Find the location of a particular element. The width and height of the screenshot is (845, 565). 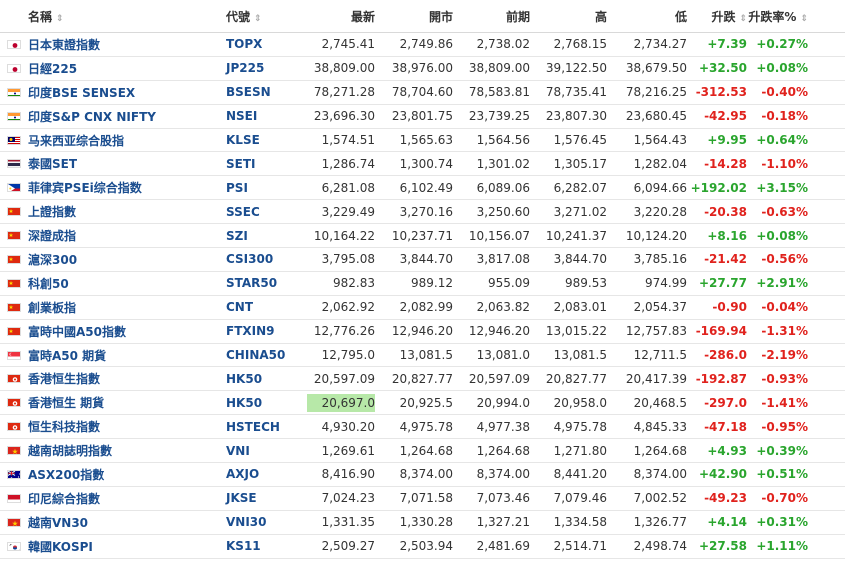

open-value: 20,827.77 is located at coordinates (422, 378).